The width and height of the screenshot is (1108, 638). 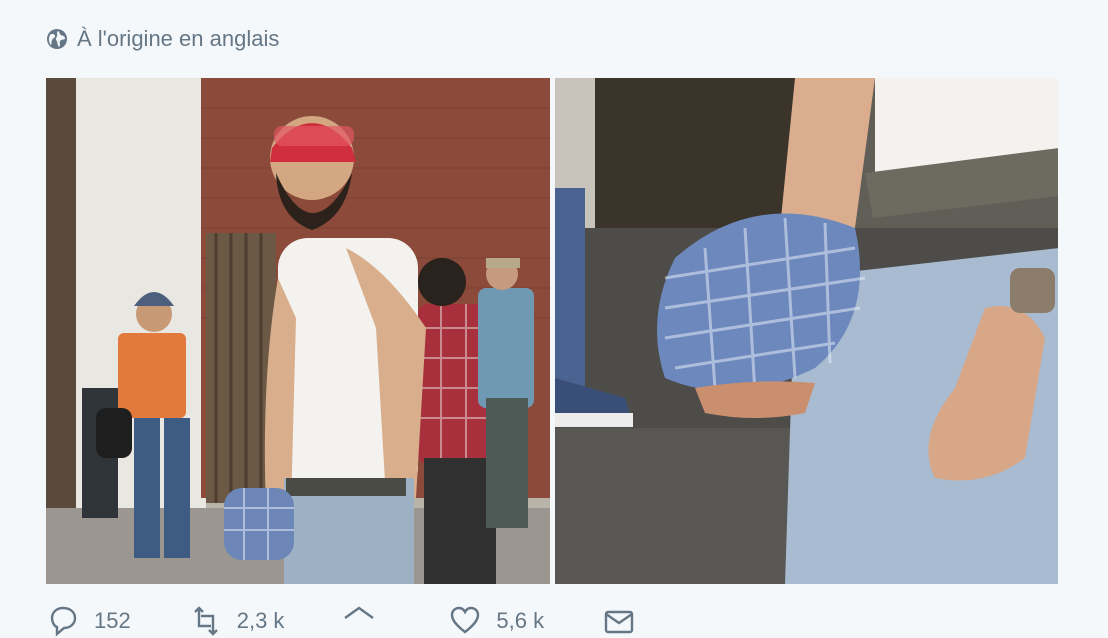 I want to click on share-button, so click(x=366, y=621).